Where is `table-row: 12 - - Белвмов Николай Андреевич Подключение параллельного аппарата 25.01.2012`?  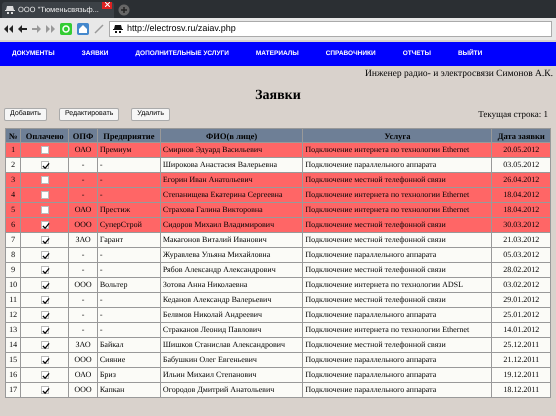 table-row: 12 - - Белвмов Николай Андреевич Подключение параллельного аппарата 25.01.2012 is located at coordinates (278, 315).